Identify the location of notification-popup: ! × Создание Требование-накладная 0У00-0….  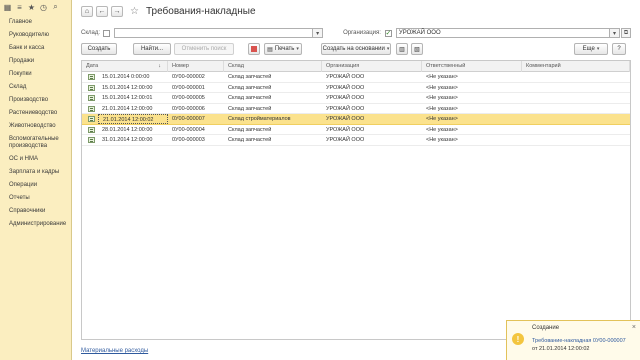
(573, 340).